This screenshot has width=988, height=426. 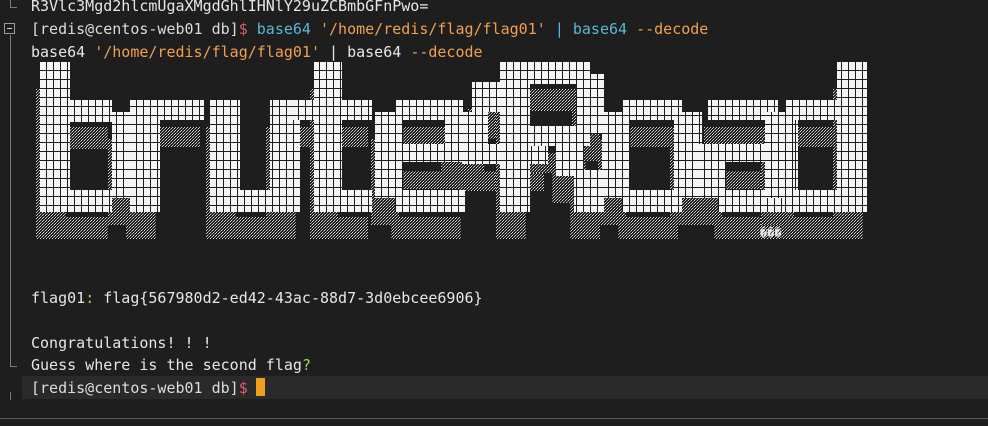 I want to click on congrats-line: Congratulations! ! !, so click(x=121, y=343).